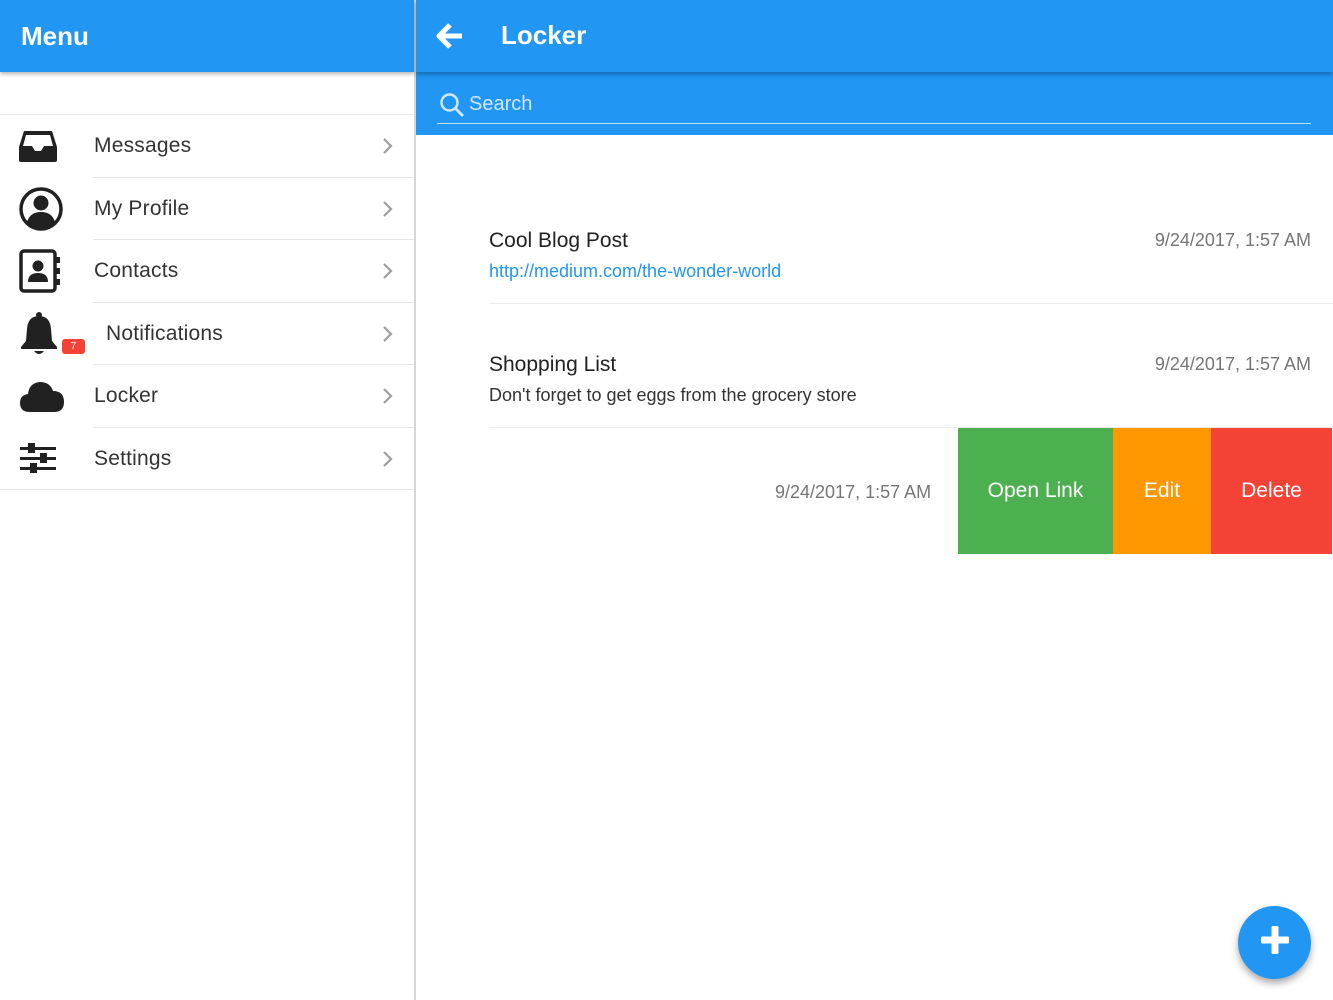 This screenshot has width=1333, height=1000. I want to click on search-bar, so click(874, 103).